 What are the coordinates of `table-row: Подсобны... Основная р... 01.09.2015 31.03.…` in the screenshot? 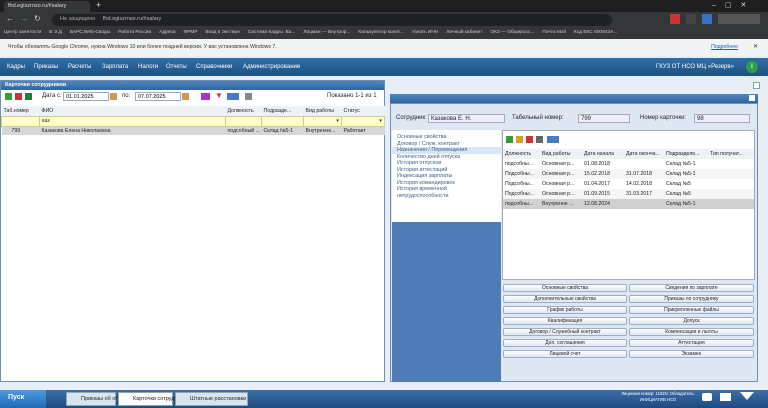 It's located at (628, 194).